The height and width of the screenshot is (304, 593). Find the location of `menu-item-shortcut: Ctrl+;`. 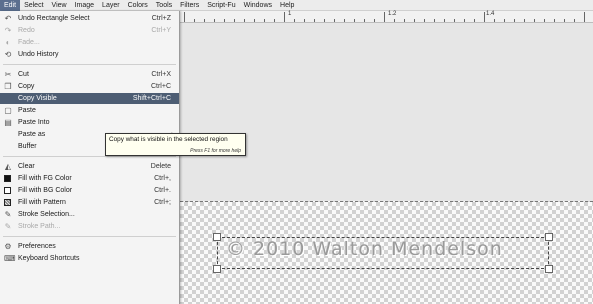

menu-item-shortcut: Ctrl+; is located at coordinates (162, 202).